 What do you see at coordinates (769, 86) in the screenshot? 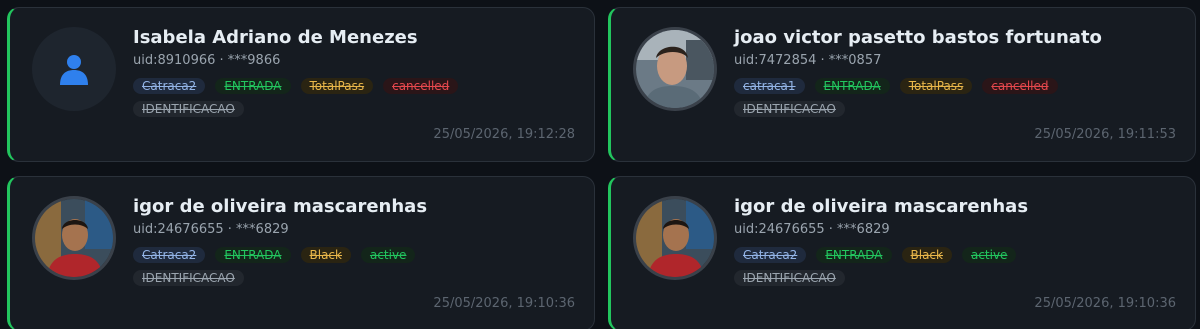
I see `gate-badge: catraca1` at bounding box center [769, 86].